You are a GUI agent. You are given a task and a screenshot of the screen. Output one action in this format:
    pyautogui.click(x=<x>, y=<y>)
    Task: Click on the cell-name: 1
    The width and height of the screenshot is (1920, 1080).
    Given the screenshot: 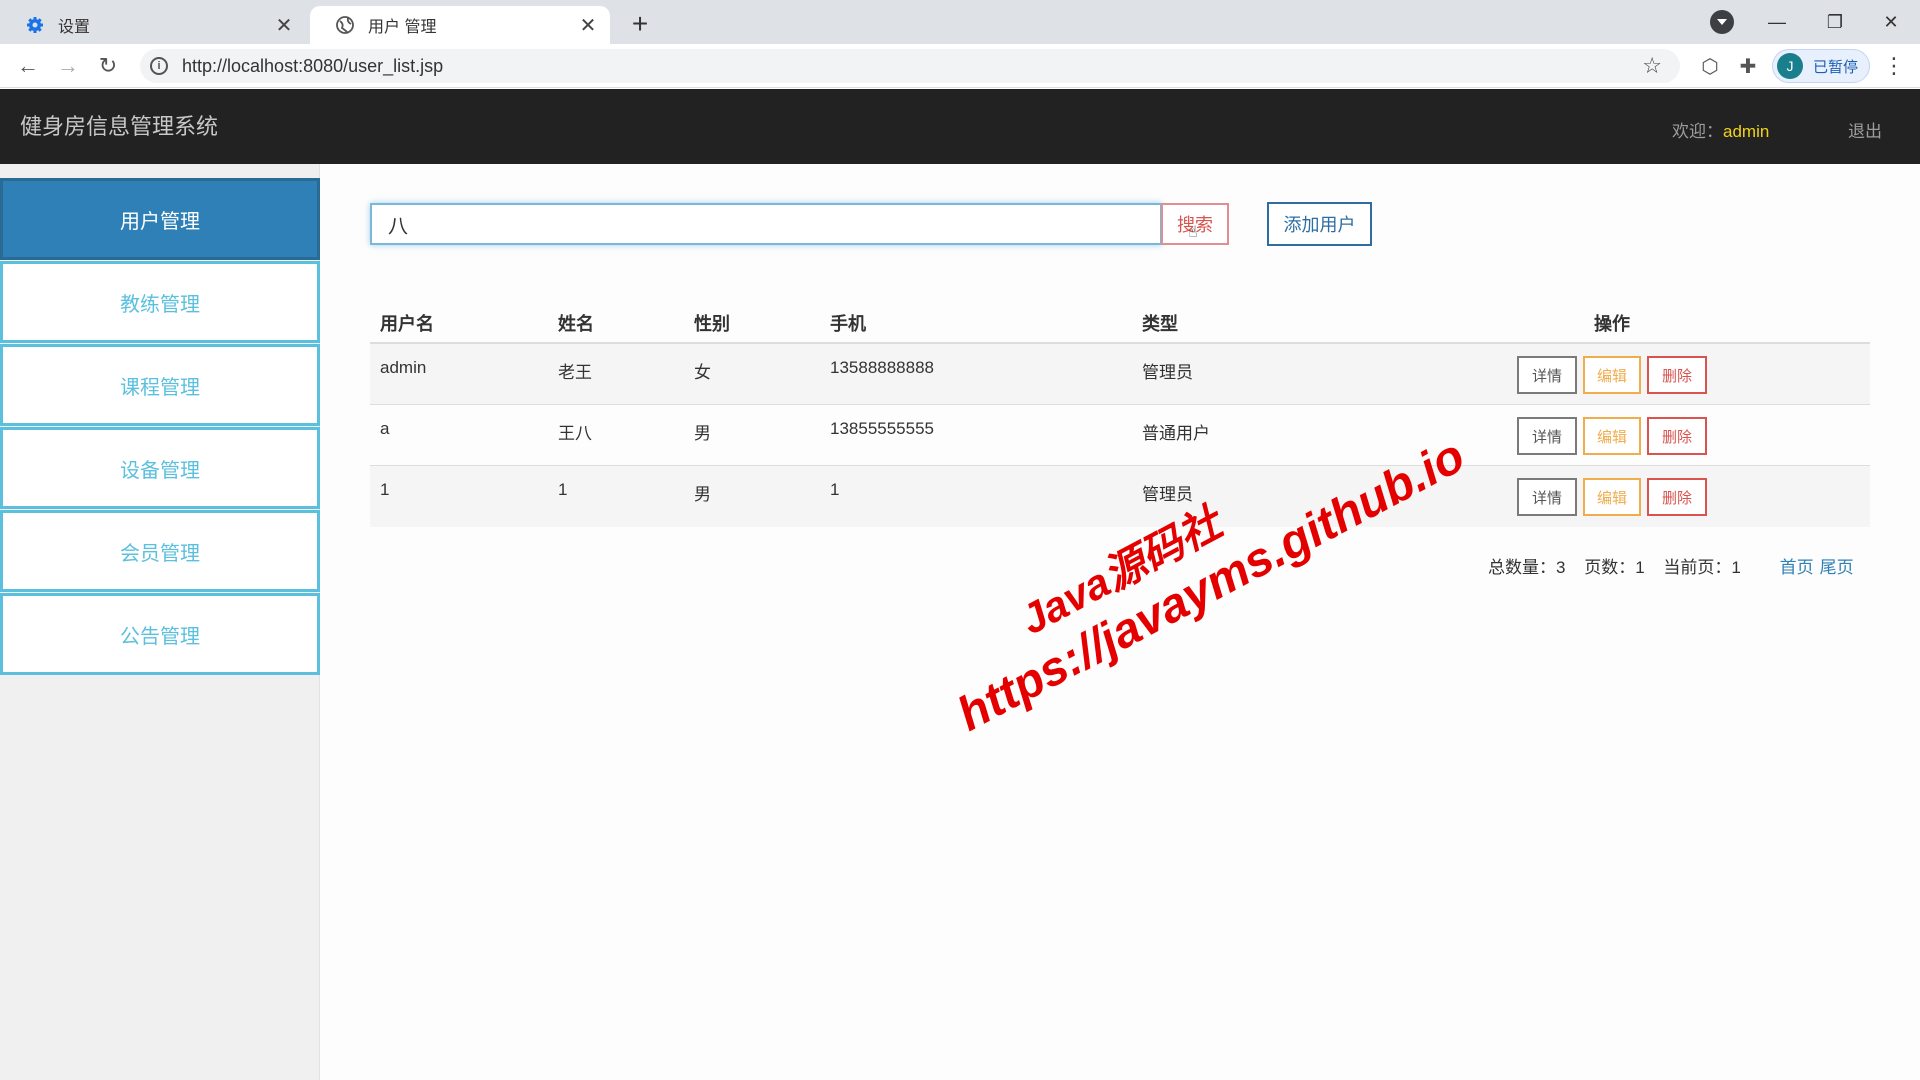 What is the action you would take?
    pyautogui.click(x=563, y=489)
    